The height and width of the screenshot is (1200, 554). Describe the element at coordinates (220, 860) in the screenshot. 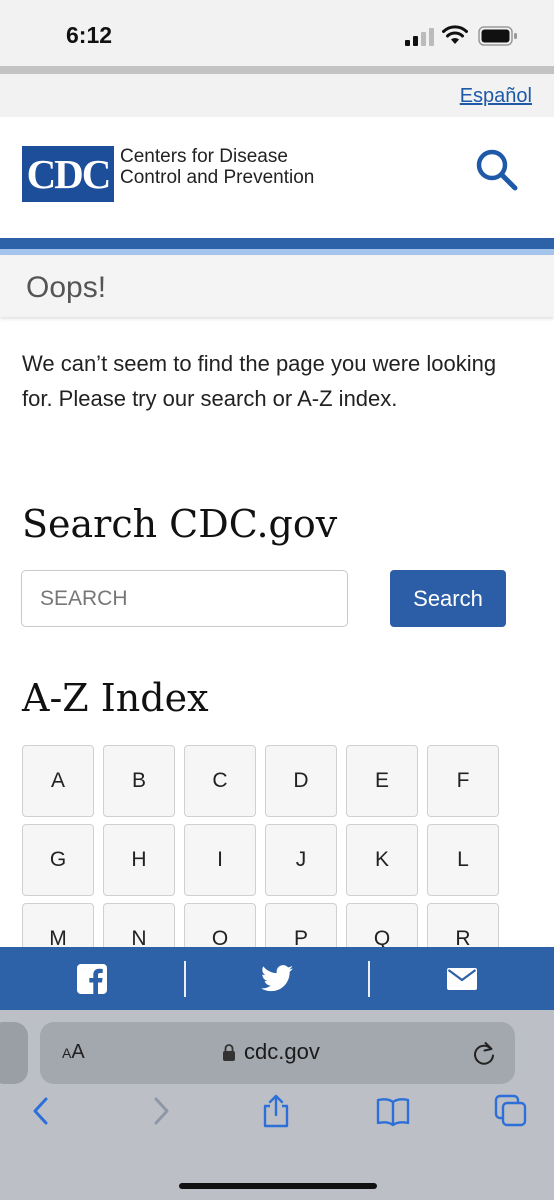

I see `az-letter-i: I` at that location.